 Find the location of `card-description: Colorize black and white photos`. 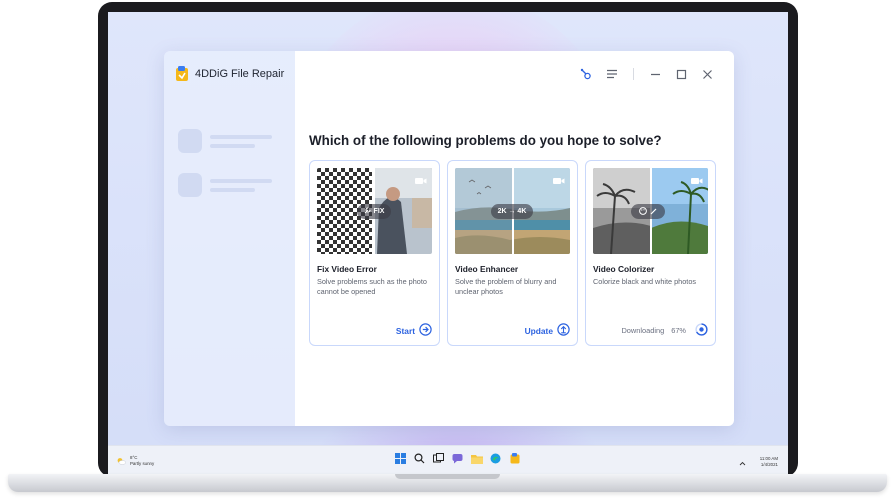

card-description: Colorize black and white photos is located at coordinates (645, 281).